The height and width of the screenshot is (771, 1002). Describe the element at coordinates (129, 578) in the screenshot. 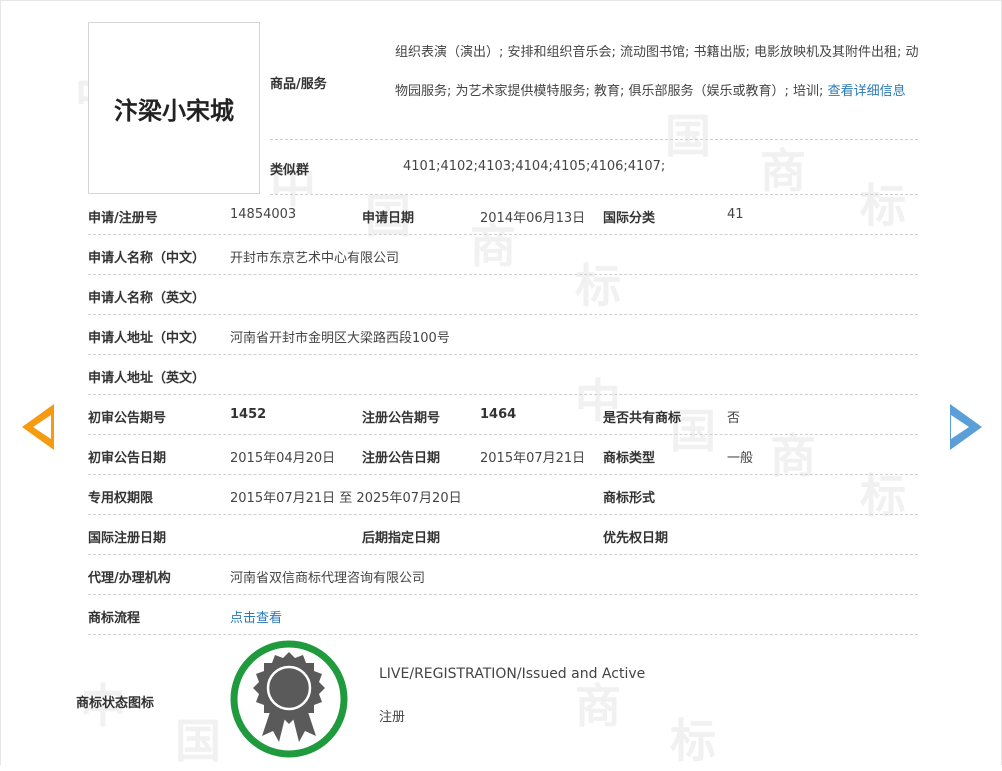

I see `agent-label: 代理/办理机构` at that location.